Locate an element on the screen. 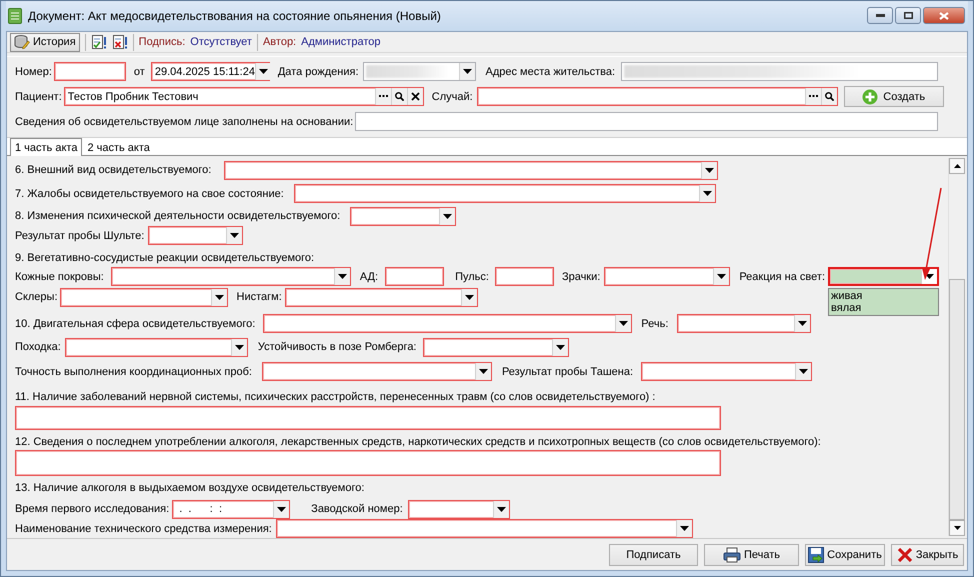 This screenshot has height=577, width=974. field-label: Заводской номер: is located at coordinates (357, 509).